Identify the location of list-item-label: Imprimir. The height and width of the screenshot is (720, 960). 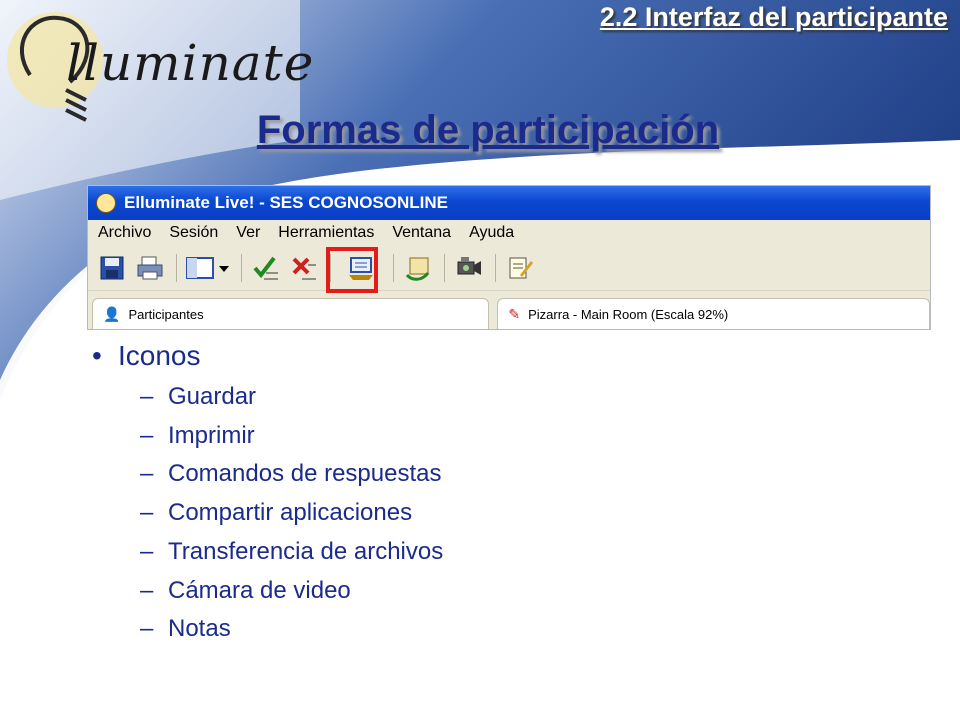
(211, 435).